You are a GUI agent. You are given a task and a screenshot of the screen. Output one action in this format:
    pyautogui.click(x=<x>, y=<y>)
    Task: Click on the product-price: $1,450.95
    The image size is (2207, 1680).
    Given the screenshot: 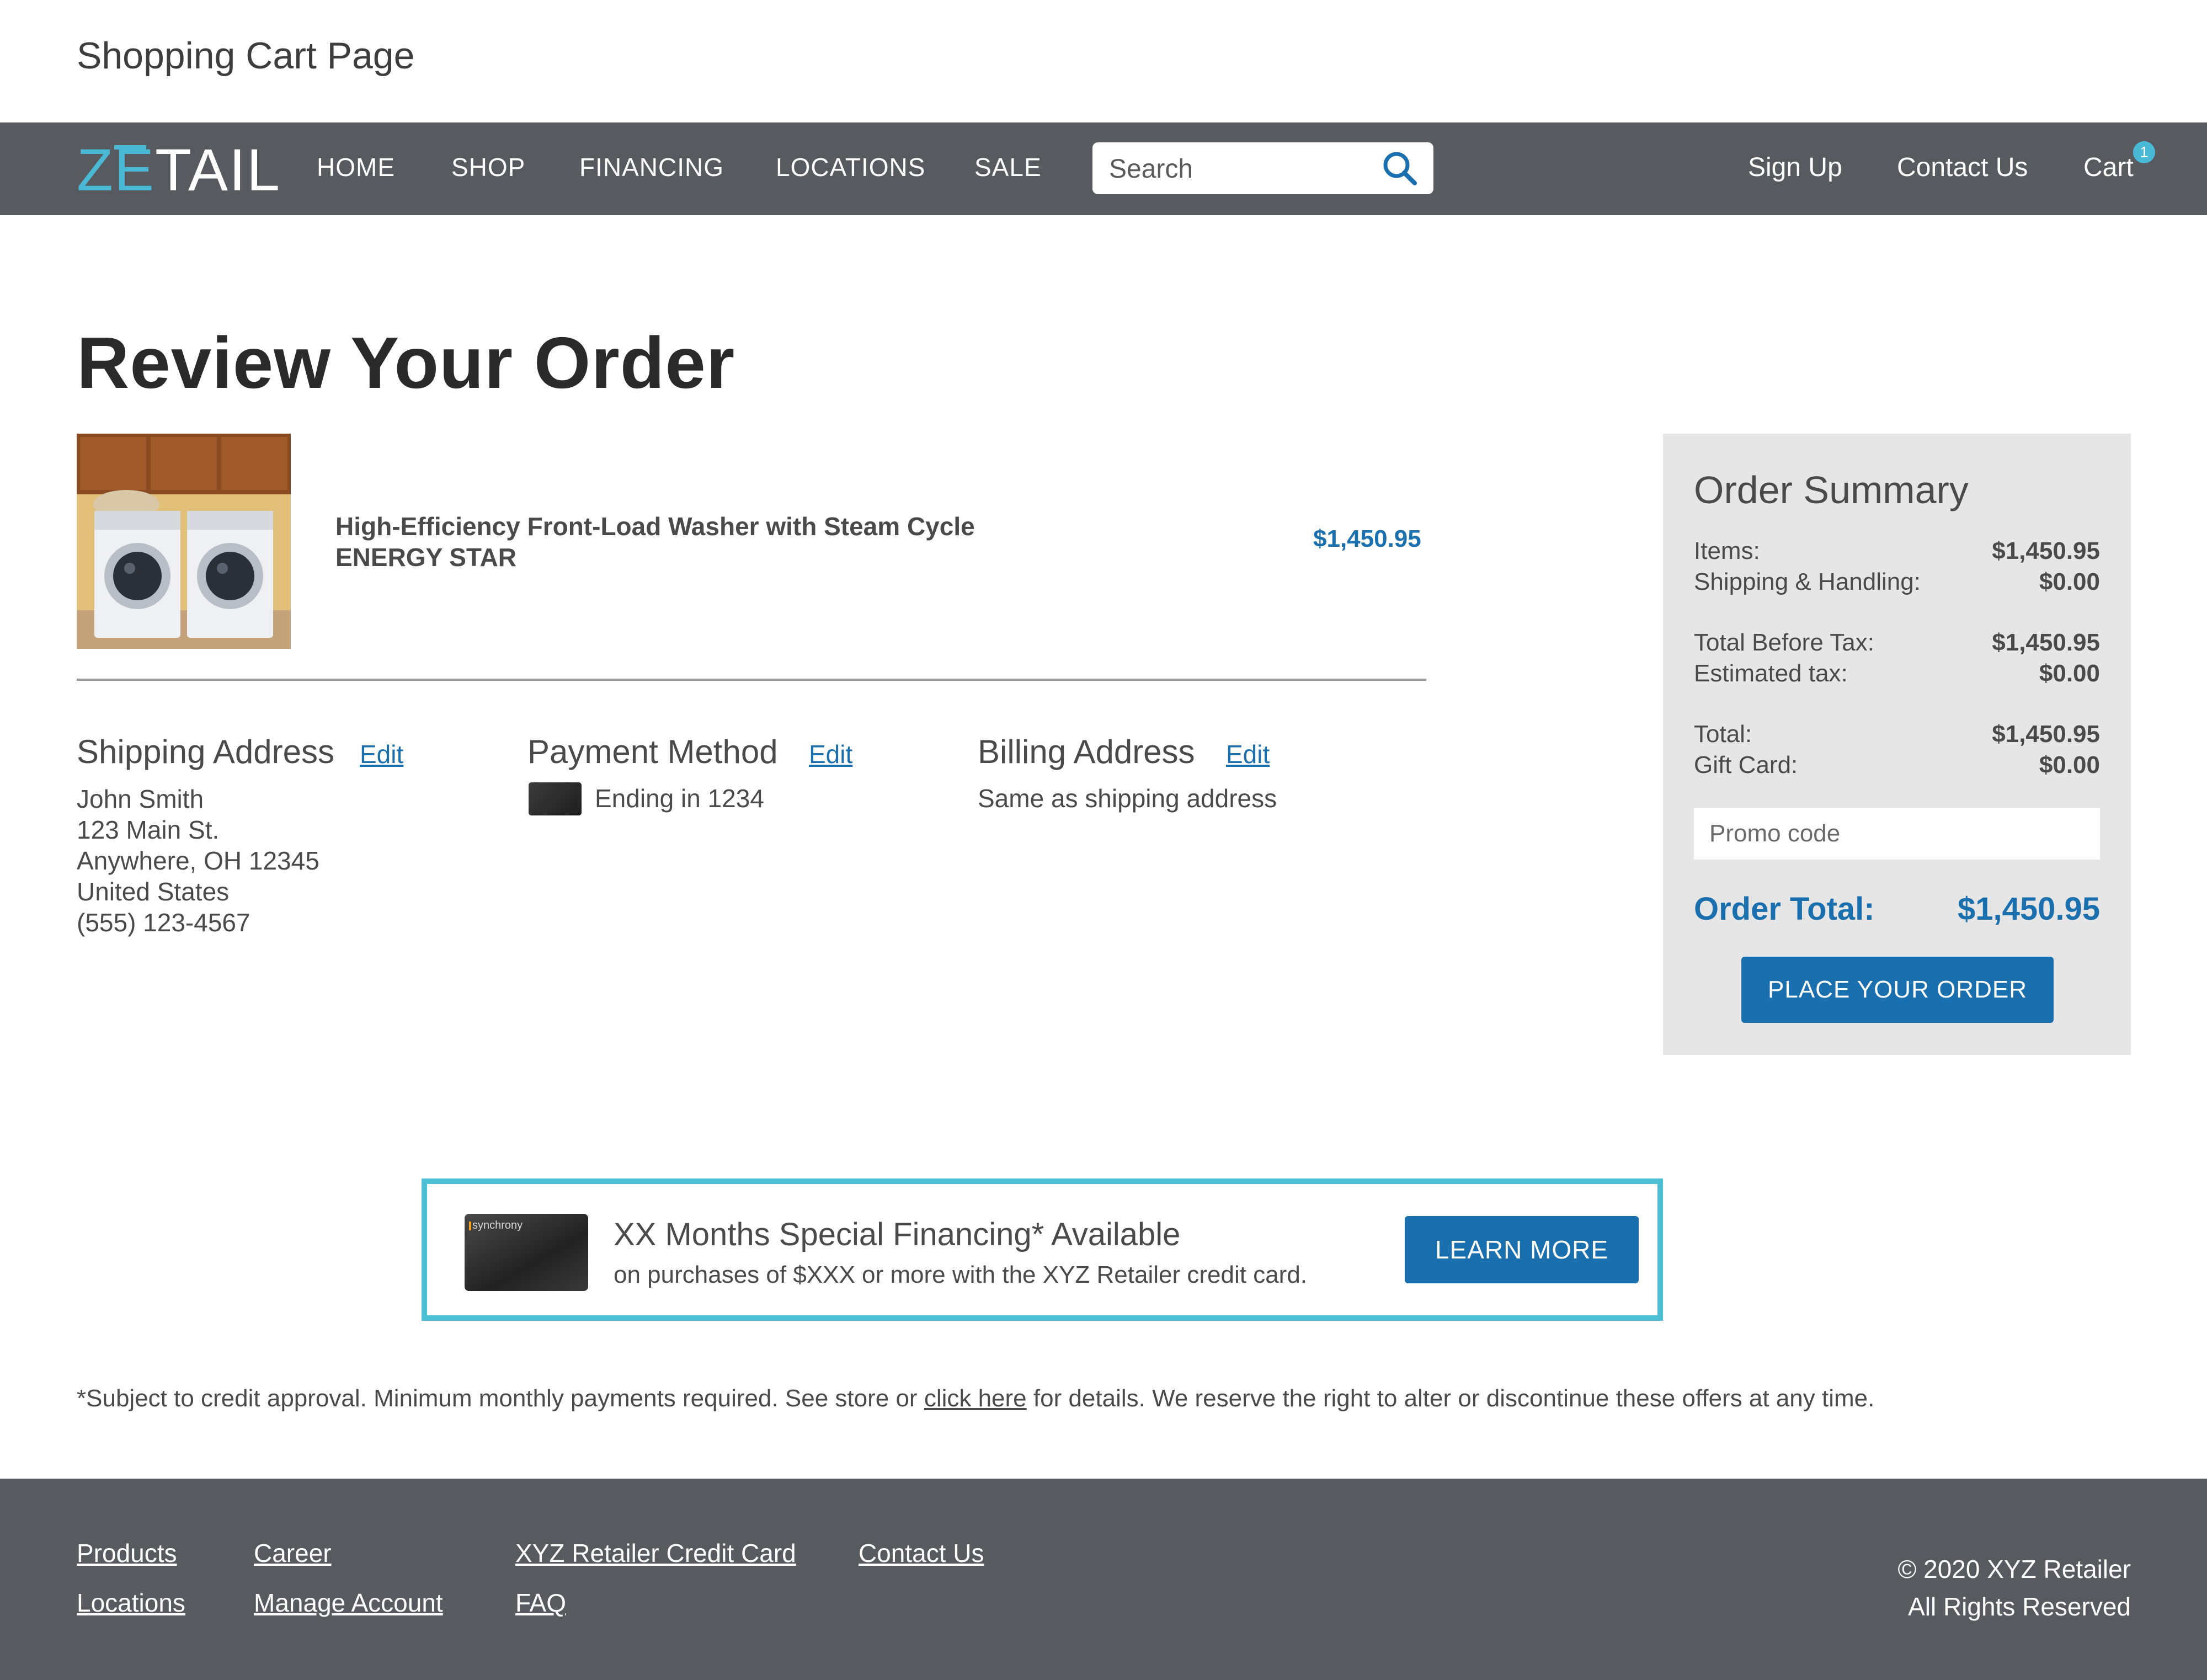 What is the action you would take?
    pyautogui.click(x=1367, y=538)
    